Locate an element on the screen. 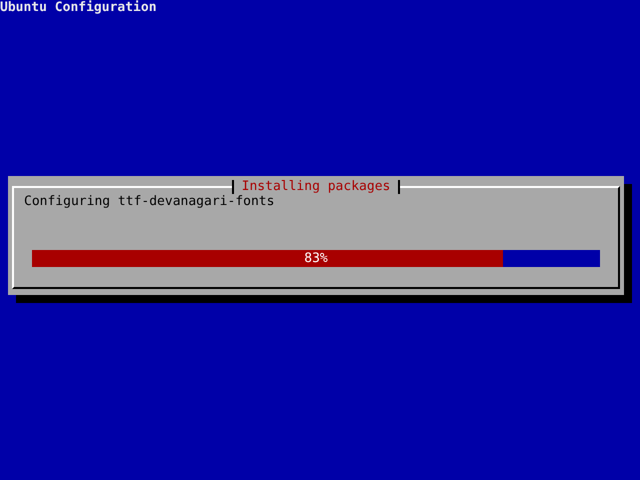 The height and width of the screenshot is (480, 640). dialog-title: Installing packages is located at coordinates (316, 187).